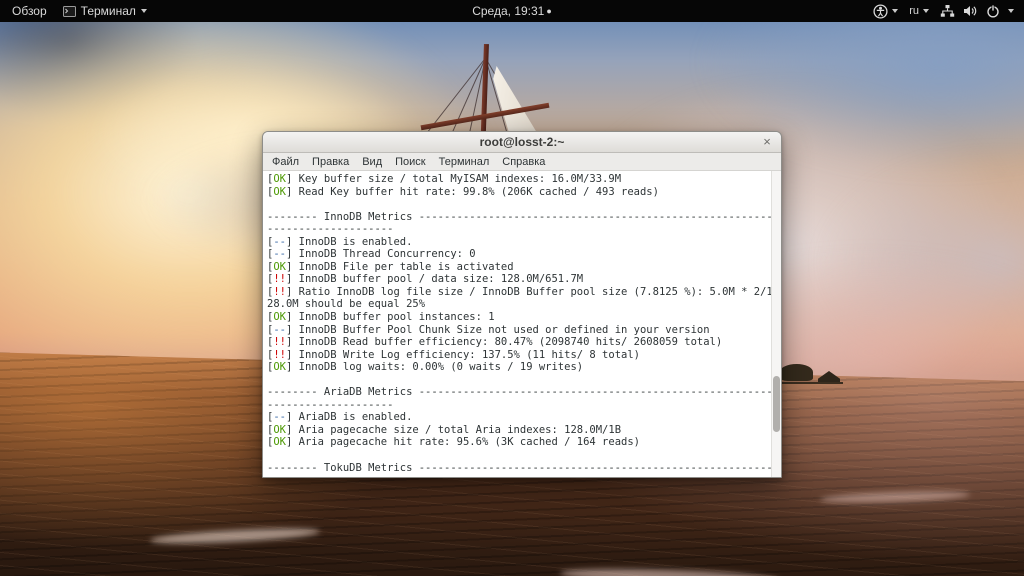 This screenshot has height=576, width=1024. I want to click on gnome-top-bar: Обзор Терминал Среда, 19:31 ● ru, so click(512, 11).